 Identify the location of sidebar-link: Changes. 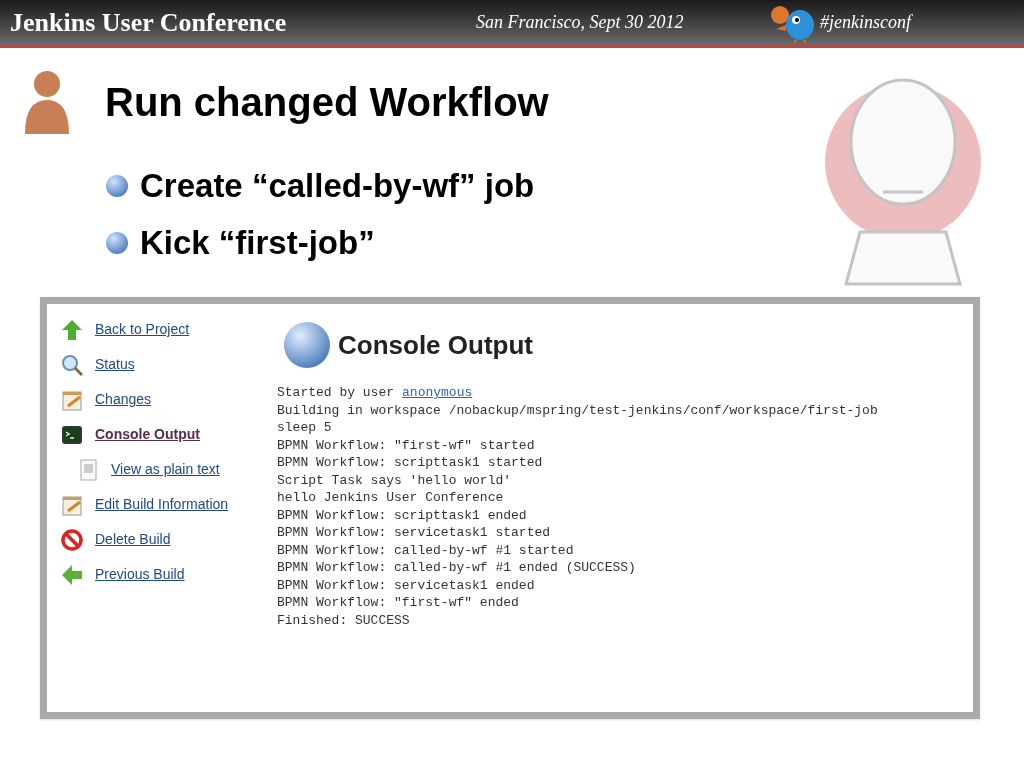
(123, 399).